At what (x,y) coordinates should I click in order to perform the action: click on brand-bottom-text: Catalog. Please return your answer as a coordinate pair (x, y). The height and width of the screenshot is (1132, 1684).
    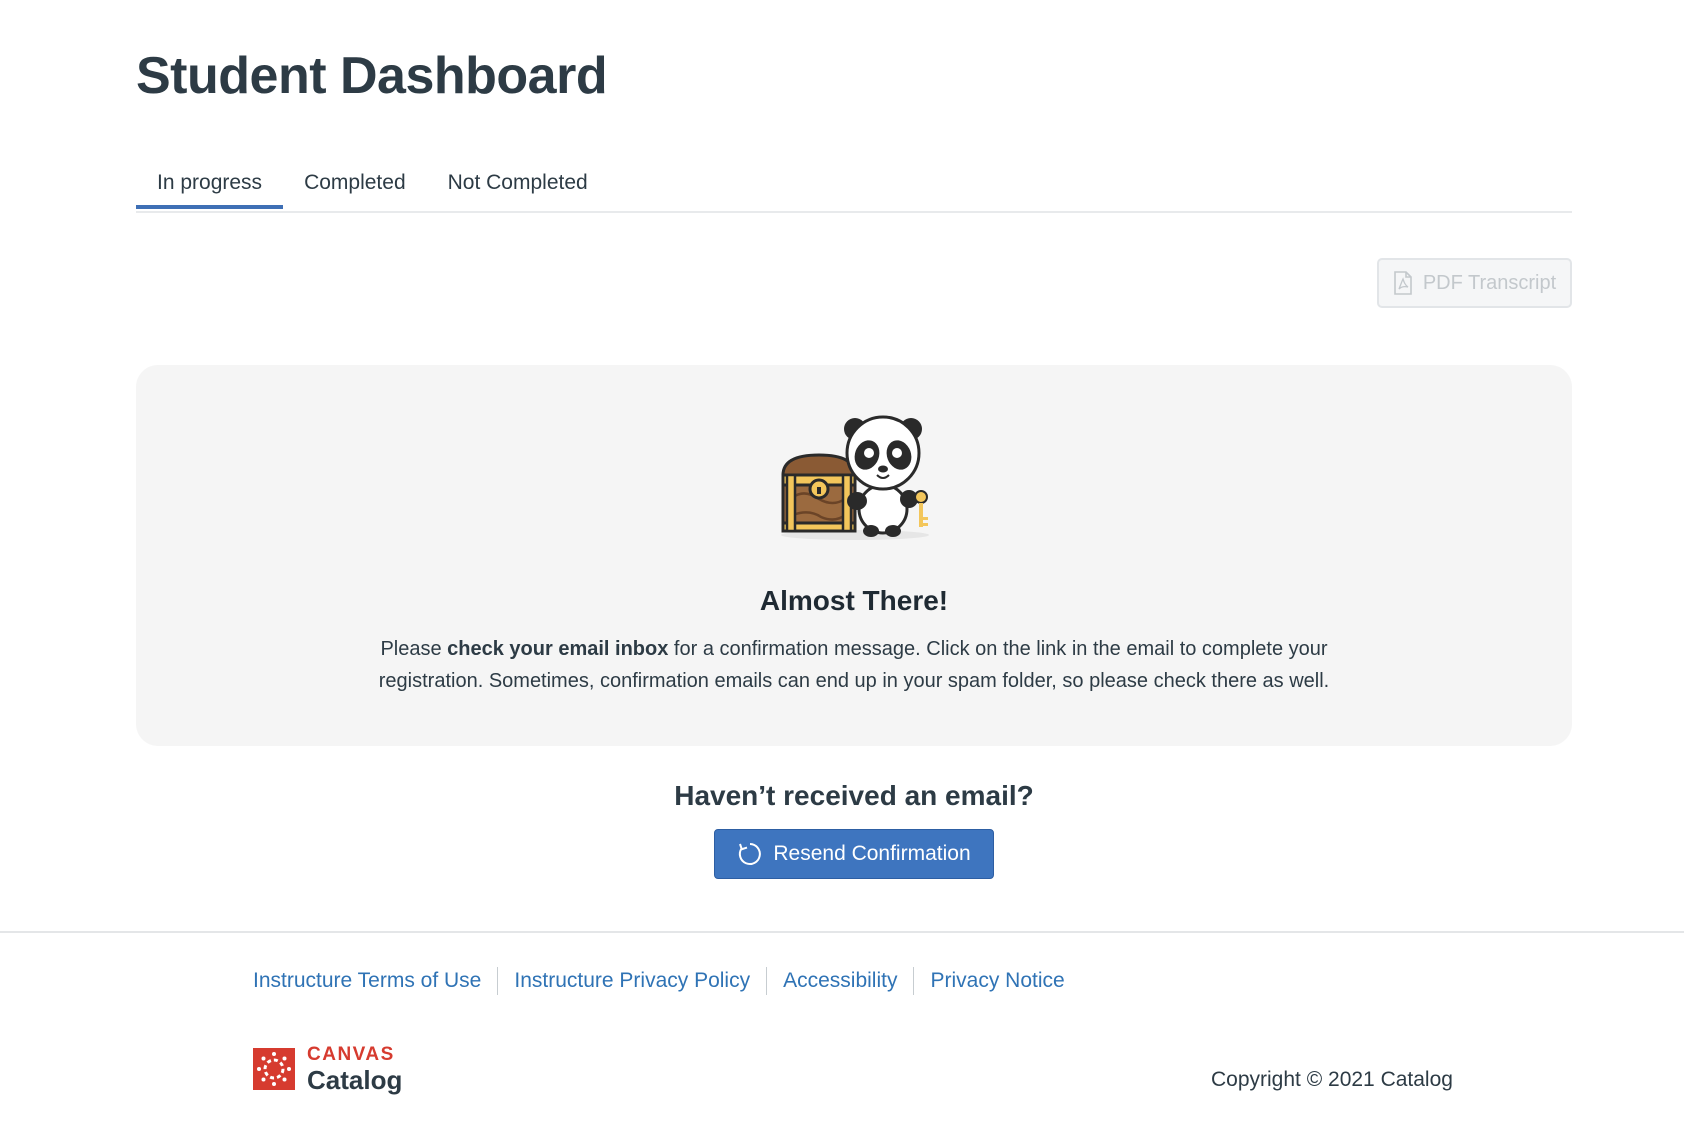
    Looking at the image, I should click on (355, 1080).